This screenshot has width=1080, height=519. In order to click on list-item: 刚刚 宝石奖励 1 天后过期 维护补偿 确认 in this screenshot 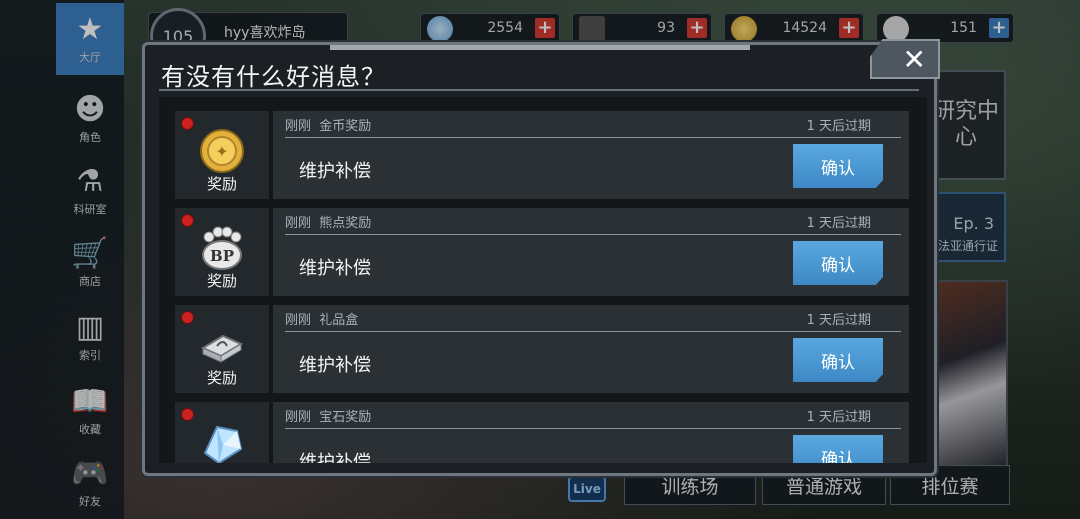, I will do `click(542, 432)`.